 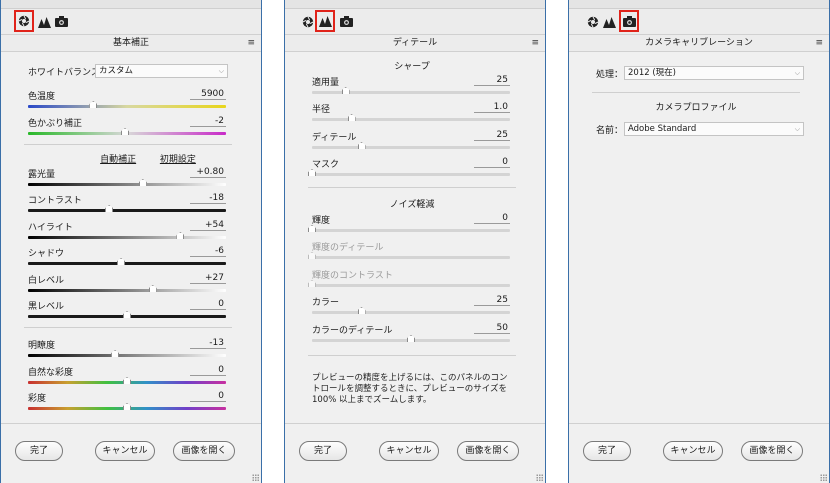 I want to click on slider-row-exposure: 露光量 +0.80, so click(x=130, y=174).